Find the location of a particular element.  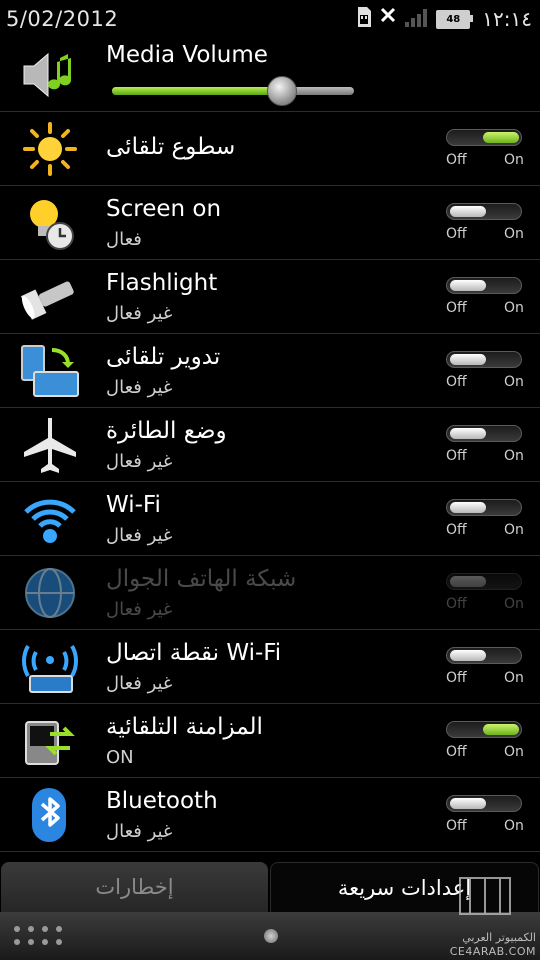

setting-row-wifi: Wi-Fi غير فعال Off On is located at coordinates (270, 519).